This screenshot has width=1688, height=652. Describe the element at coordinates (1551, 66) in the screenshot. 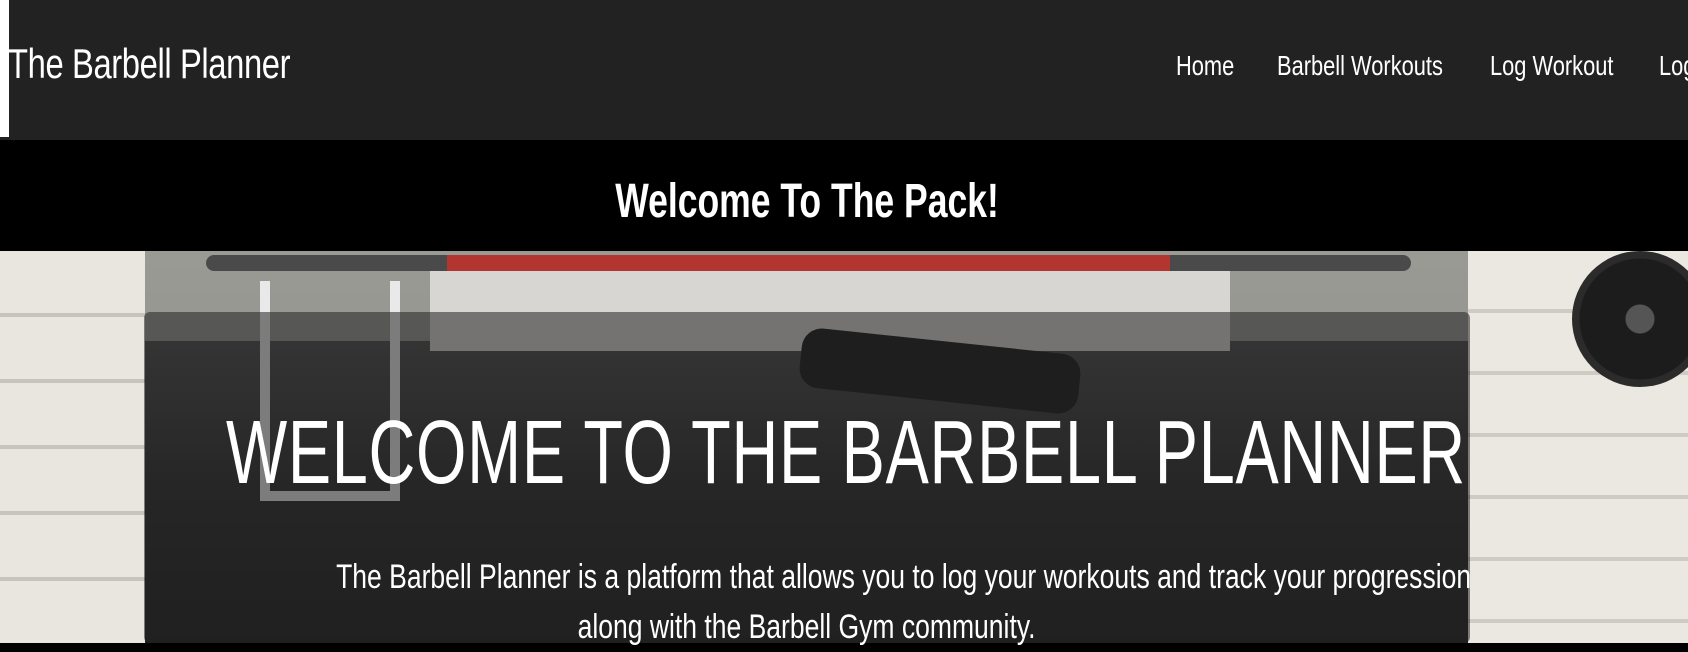

I see `nav-item-log-workout: Log Workout` at that location.